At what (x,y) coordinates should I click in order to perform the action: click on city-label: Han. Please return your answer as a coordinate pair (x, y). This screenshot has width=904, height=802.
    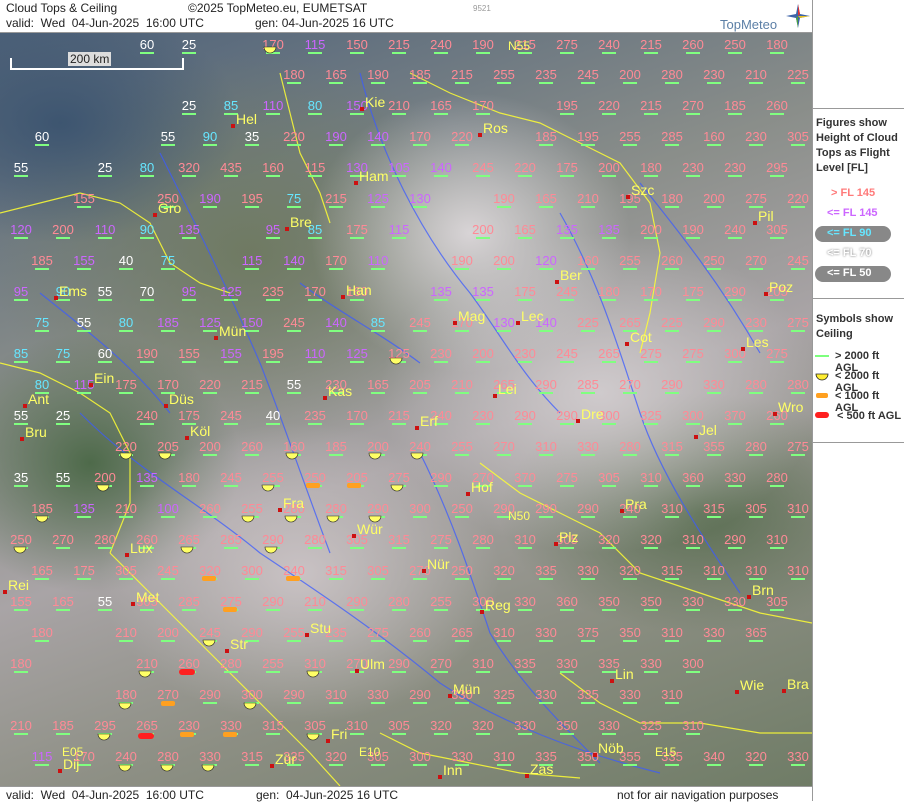
    Looking at the image, I should click on (359, 290).